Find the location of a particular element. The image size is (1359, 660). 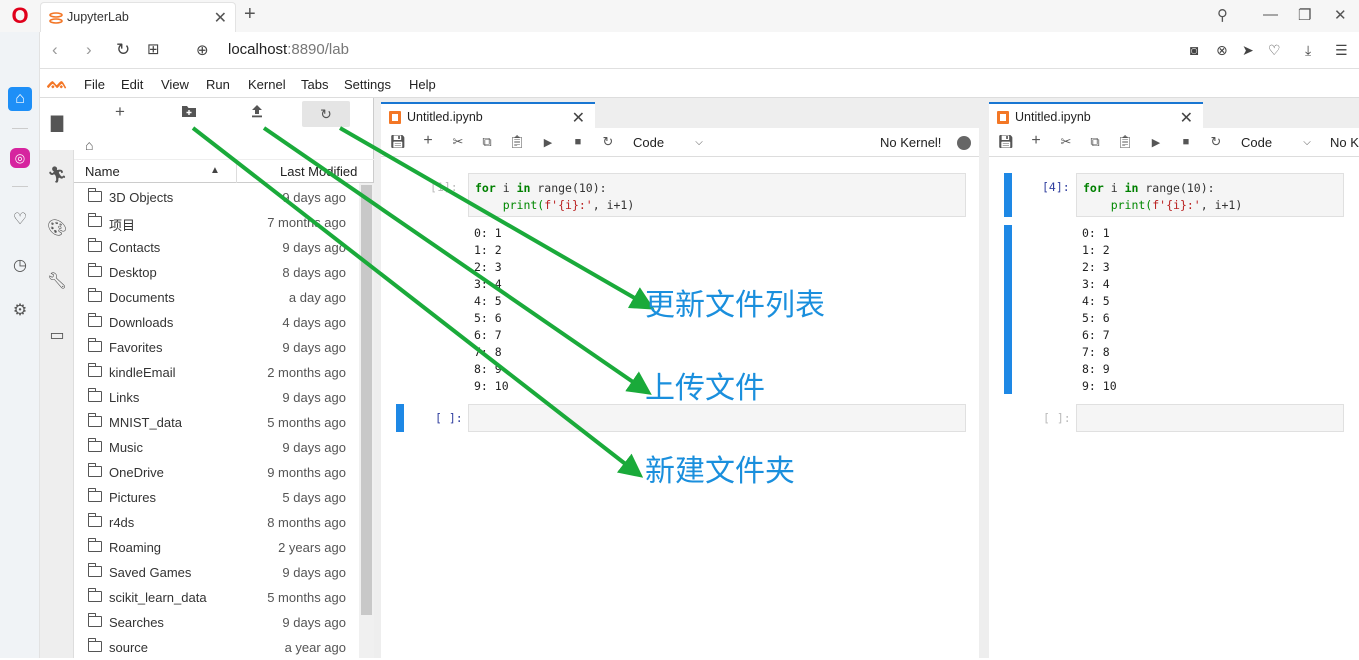

annotation-upload: 上传文件 is located at coordinates (705, 388).